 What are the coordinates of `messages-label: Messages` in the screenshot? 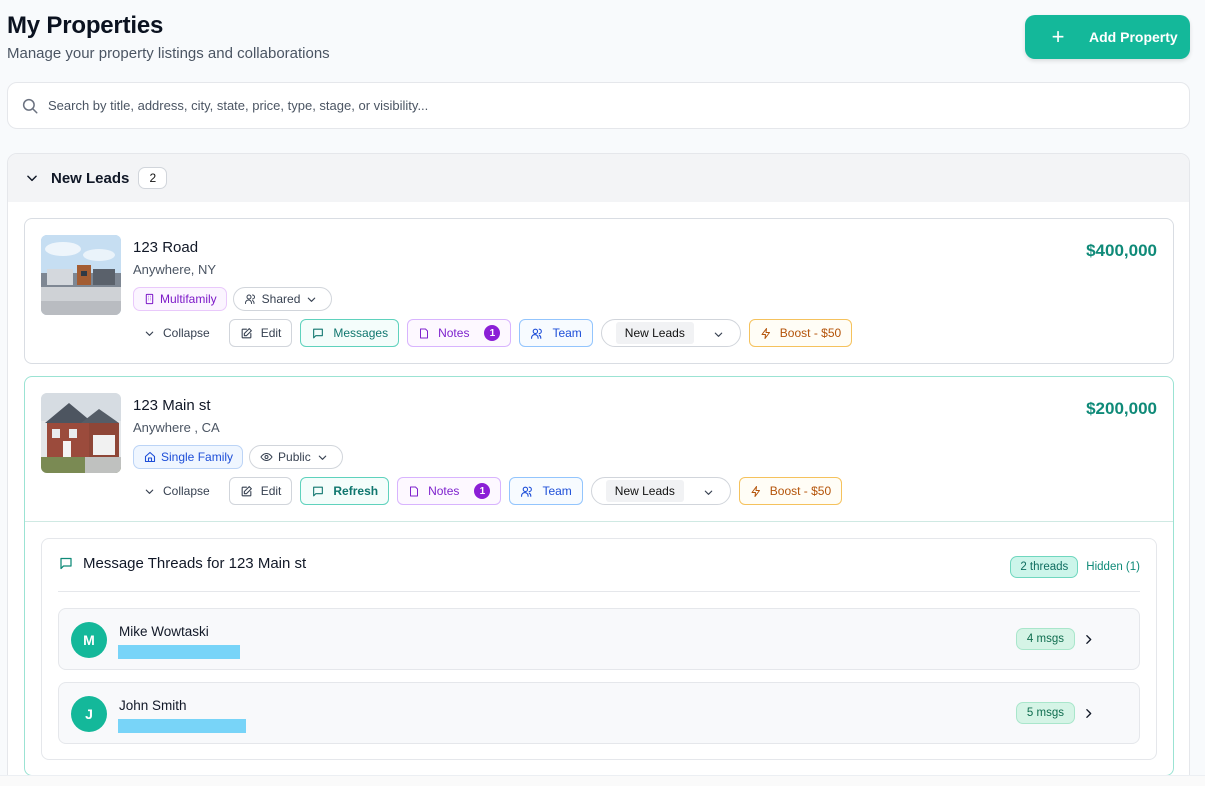 It's located at (361, 333).